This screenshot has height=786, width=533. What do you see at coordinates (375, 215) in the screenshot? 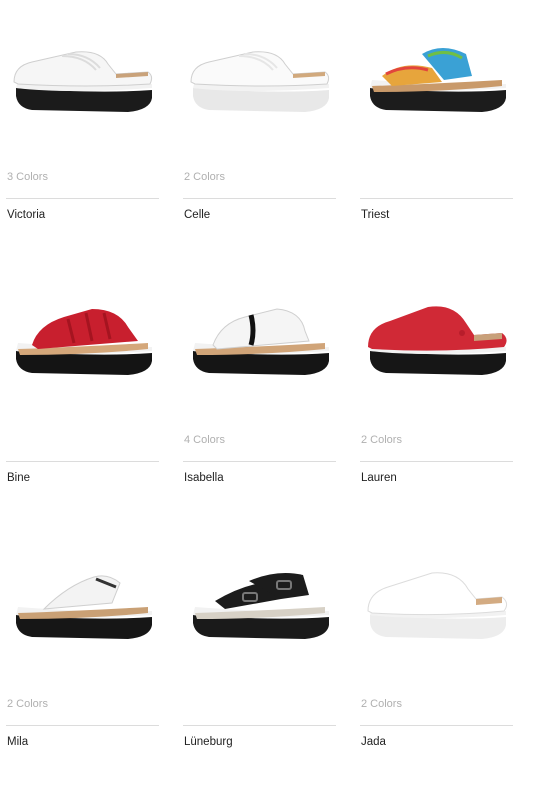
I see `product-name: Triest` at bounding box center [375, 215].